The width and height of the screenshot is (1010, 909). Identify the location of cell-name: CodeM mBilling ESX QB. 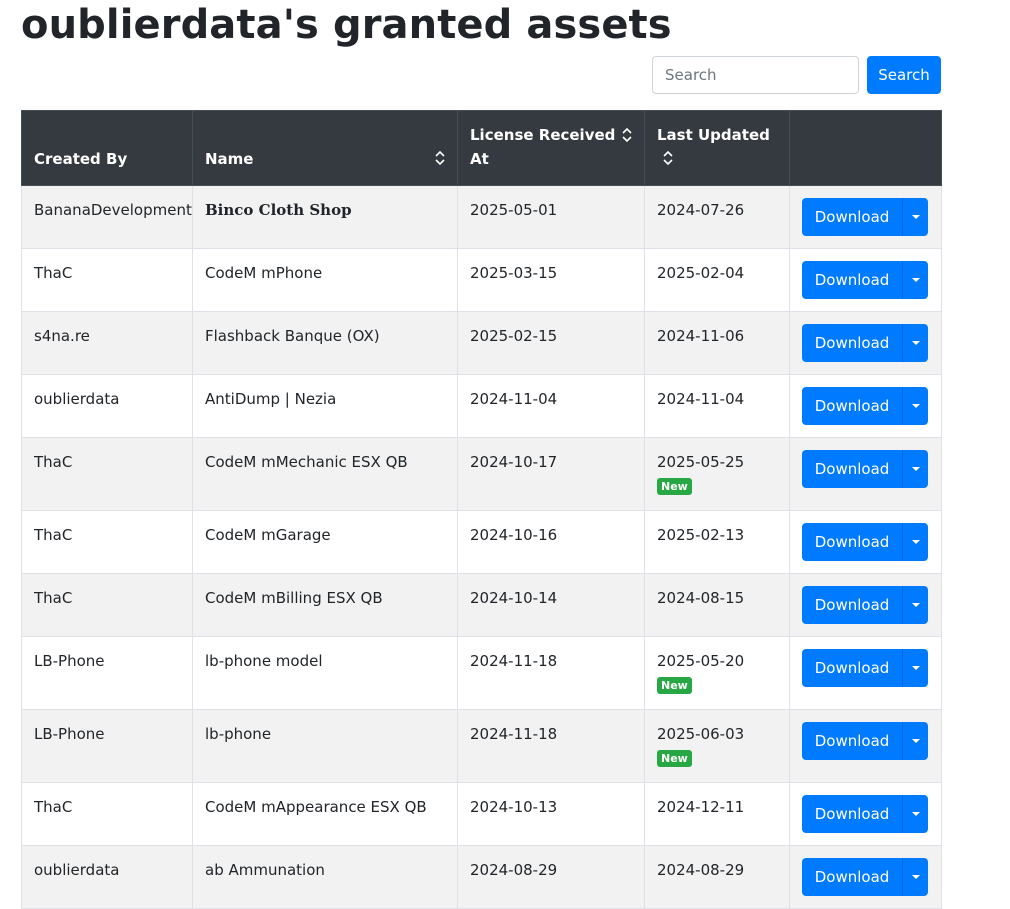
(325, 605).